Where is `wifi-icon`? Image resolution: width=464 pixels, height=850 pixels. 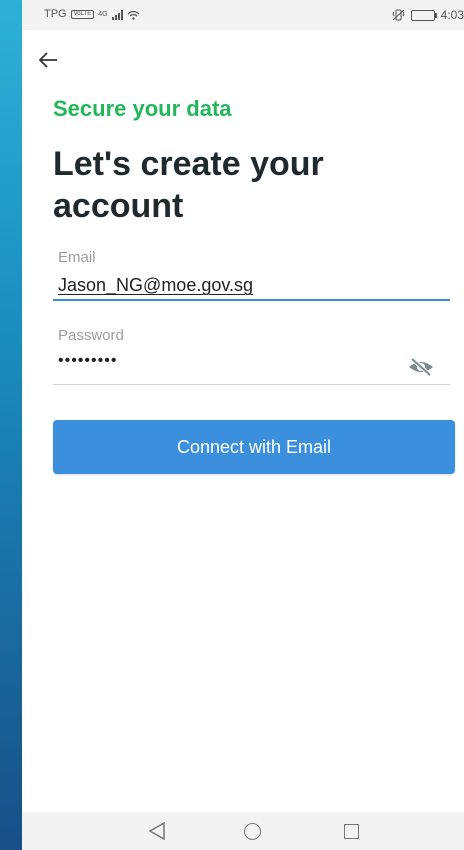
wifi-icon is located at coordinates (133, 15).